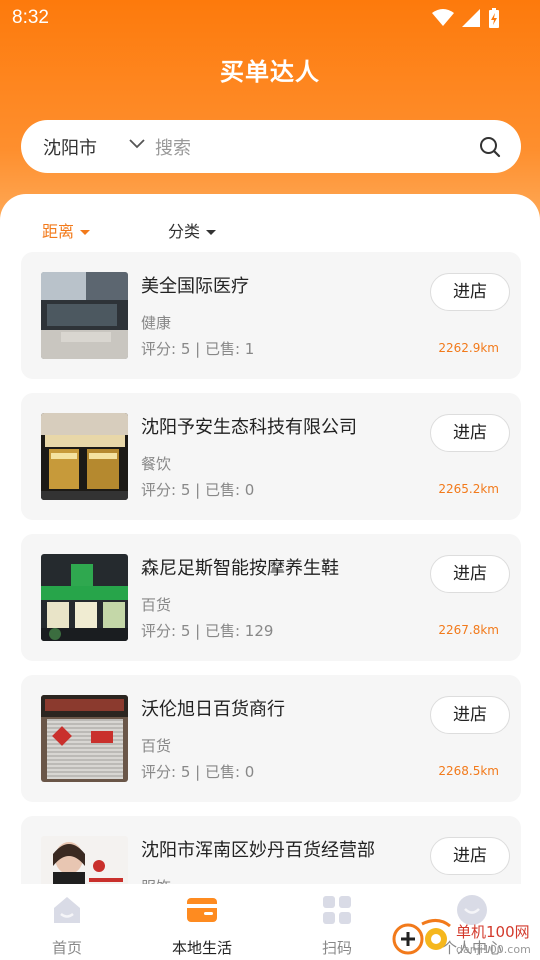 This screenshot has height=960, width=540. I want to click on city-selector: 沈阳市, so click(70, 147).